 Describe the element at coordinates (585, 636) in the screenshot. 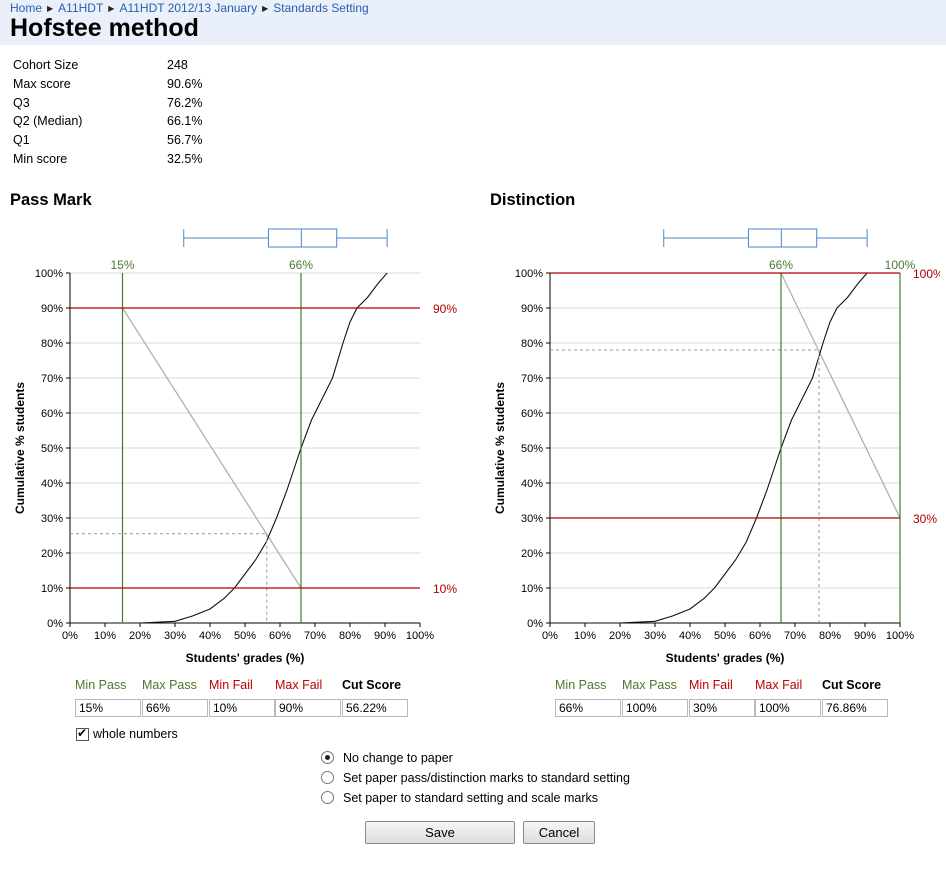

I see `x-tick-label: 10%` at that location.